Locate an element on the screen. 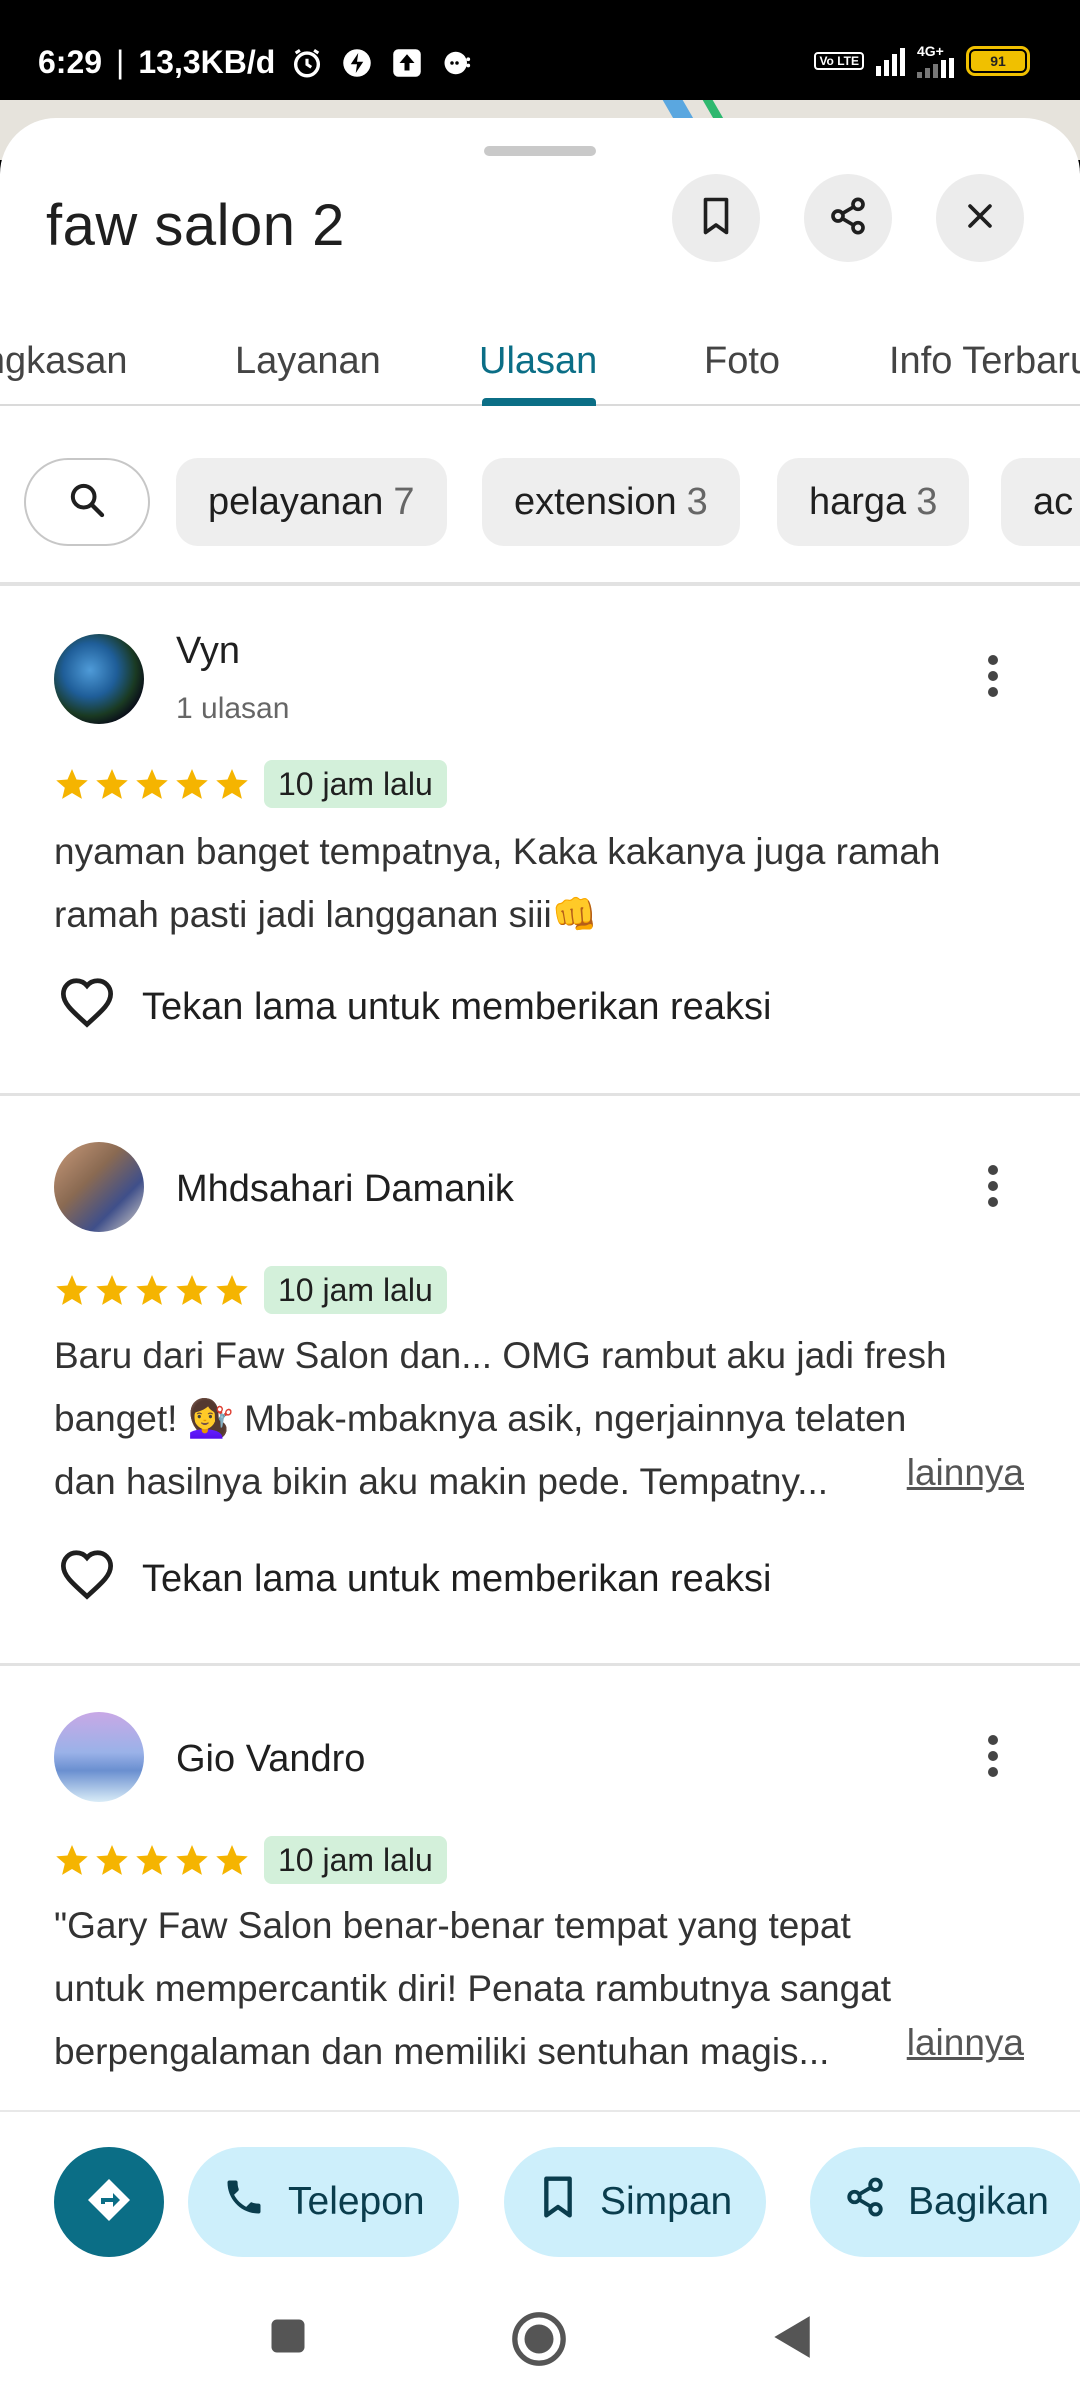  tab-reviews: Ulasan is located at coordinates (538, 361).